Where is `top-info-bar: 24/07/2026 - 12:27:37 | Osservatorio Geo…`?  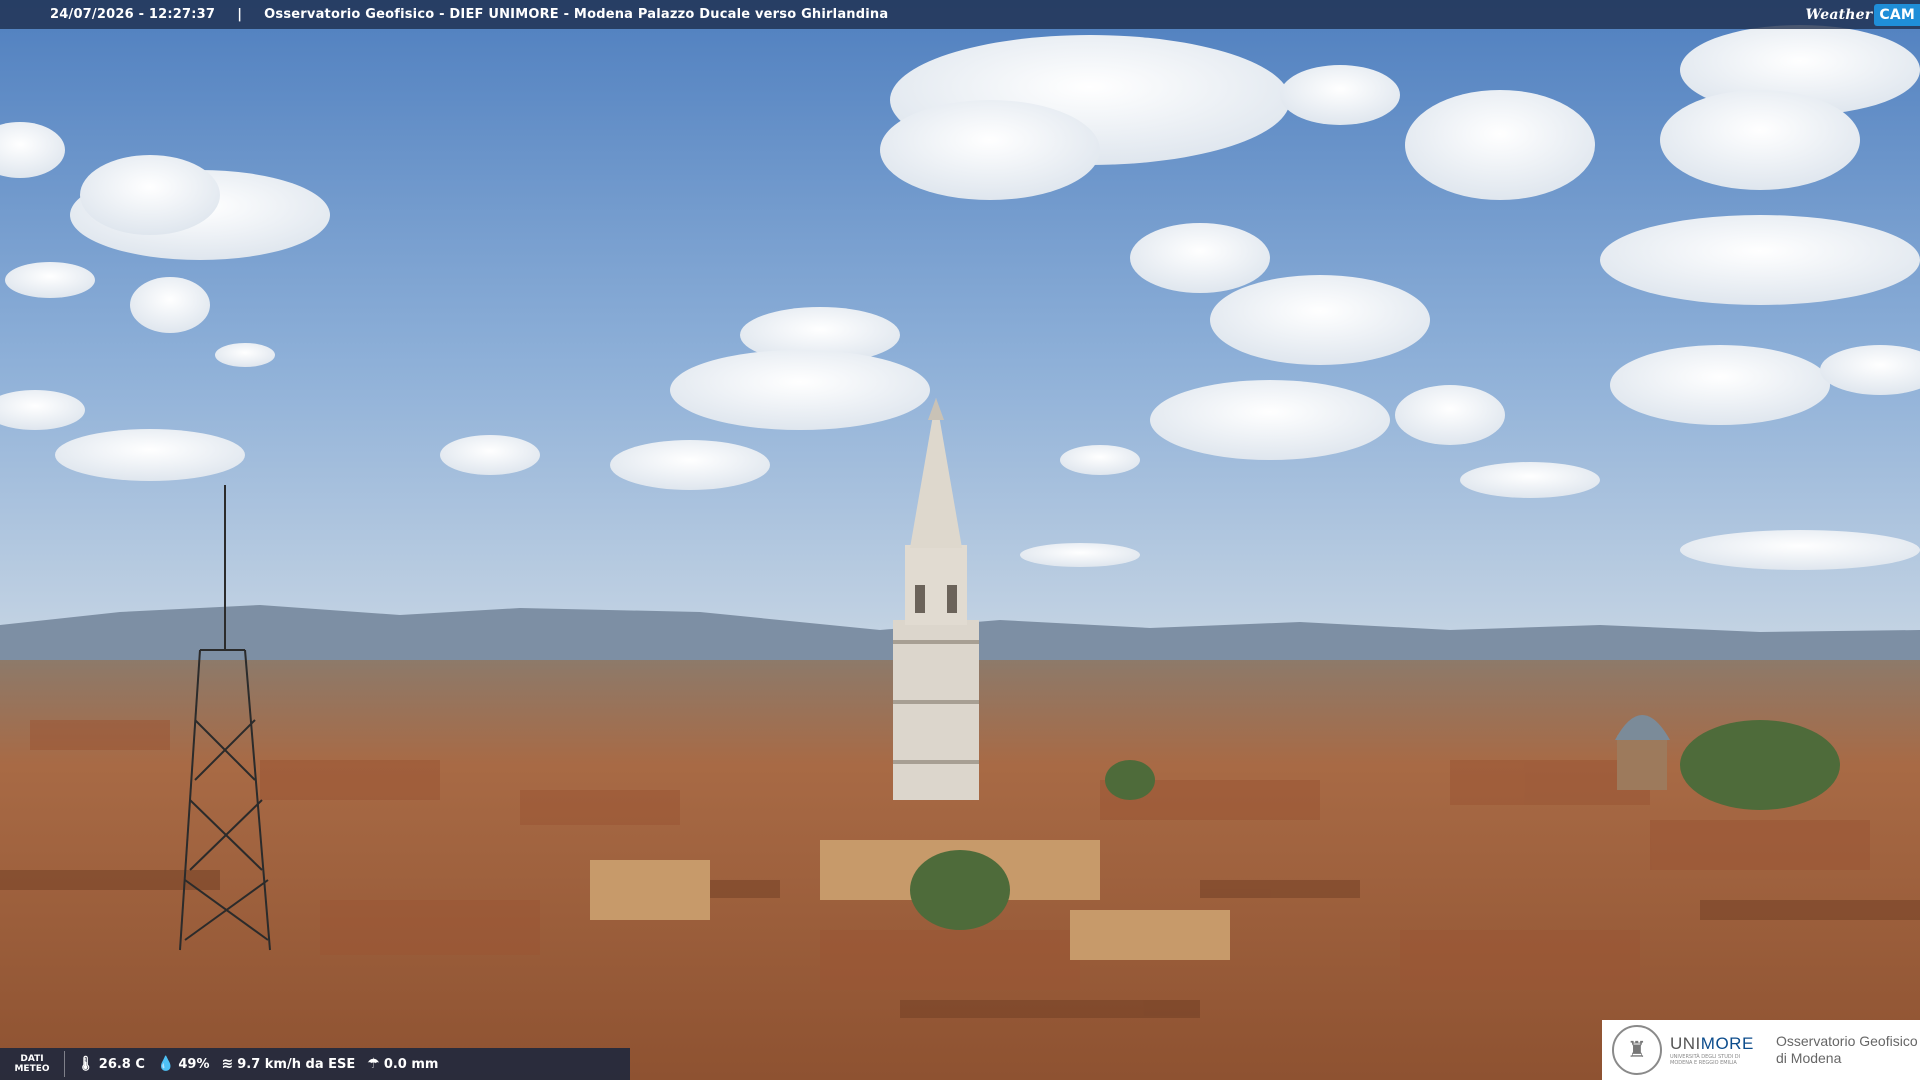 top-info-bar: 24/07/2026 - 12:27:37 | Osservatorio Geo… is located at coordinates (960, 14).